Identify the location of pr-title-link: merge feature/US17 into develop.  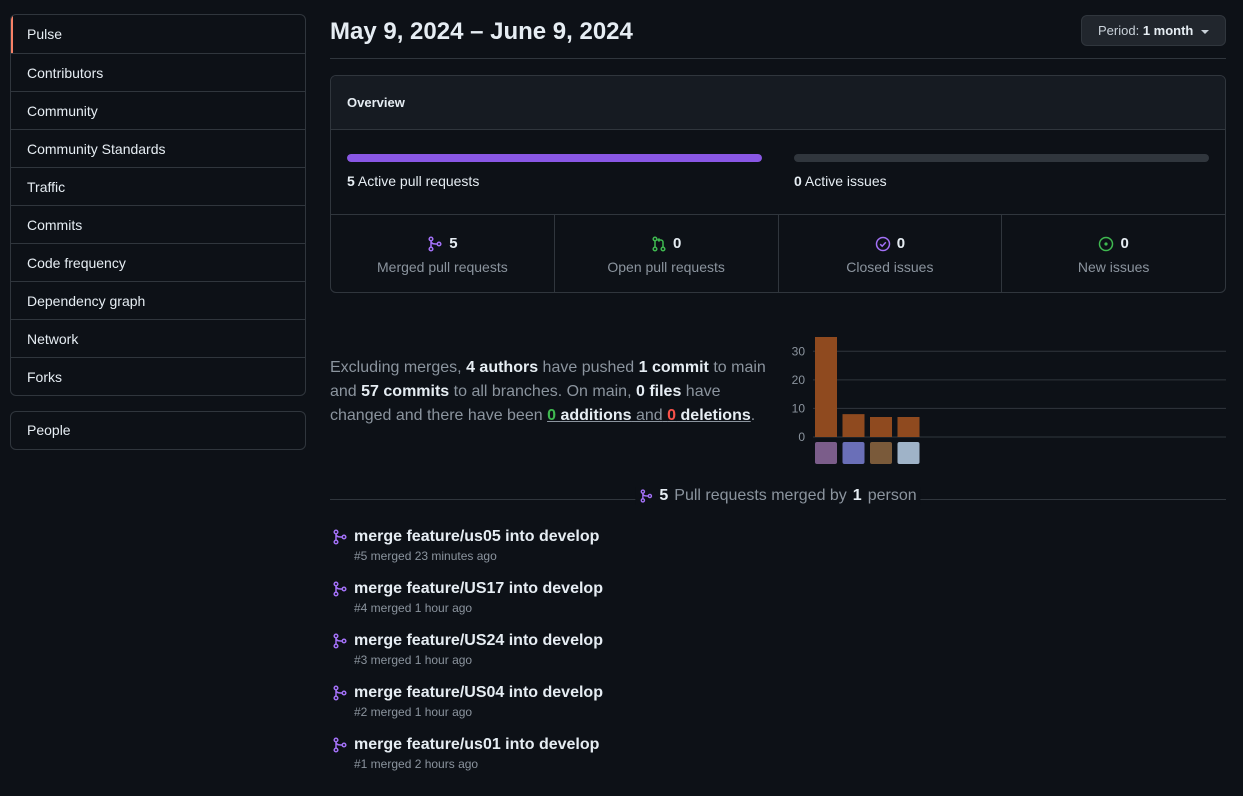
(790, 589).